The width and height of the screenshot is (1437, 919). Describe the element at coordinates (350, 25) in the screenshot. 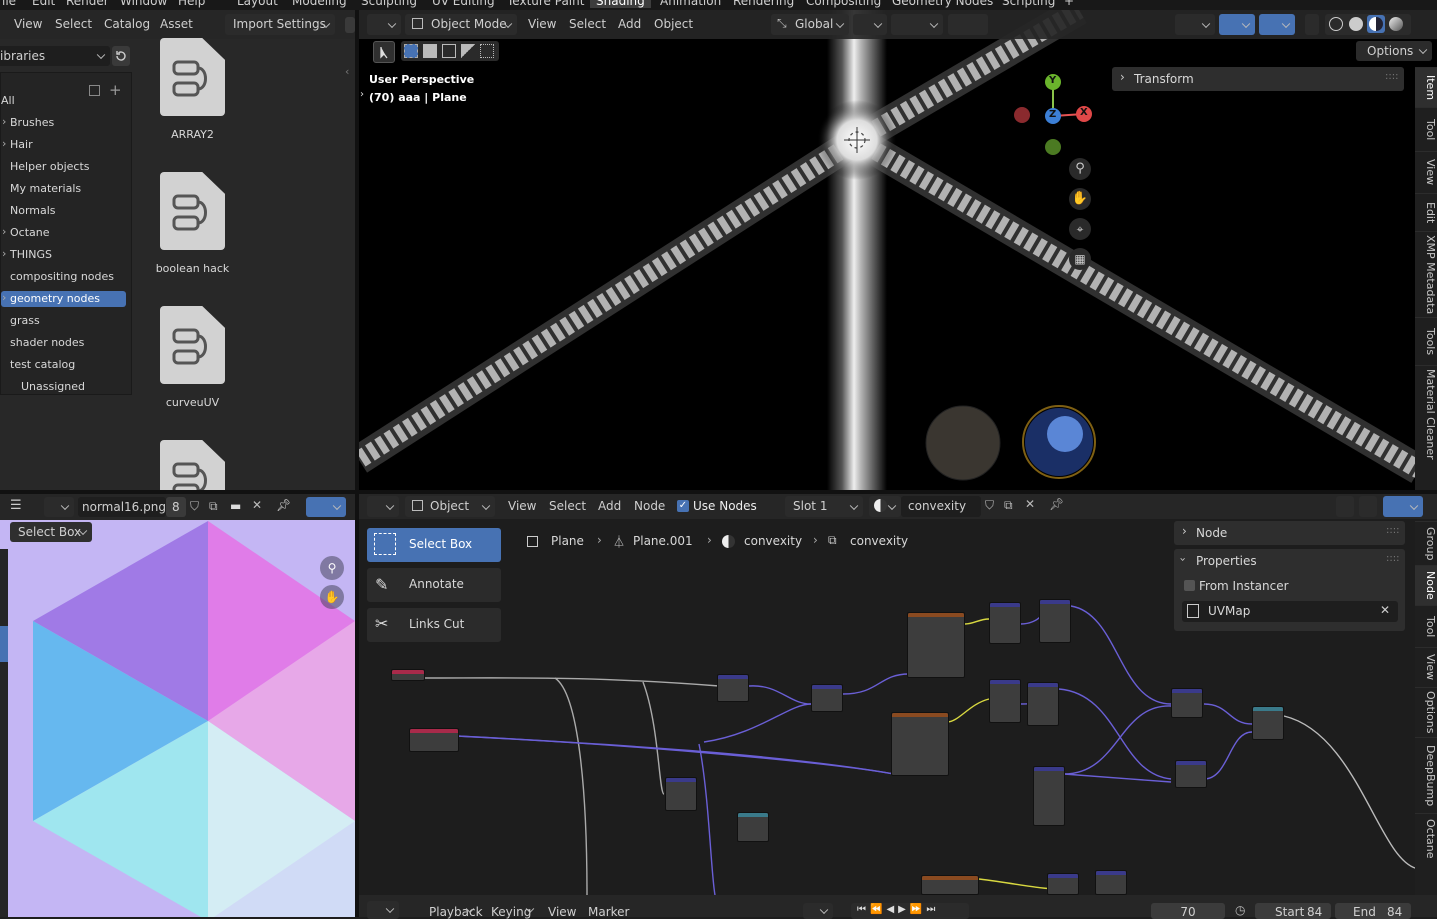

I see `panel-toggle-icon` at that location.